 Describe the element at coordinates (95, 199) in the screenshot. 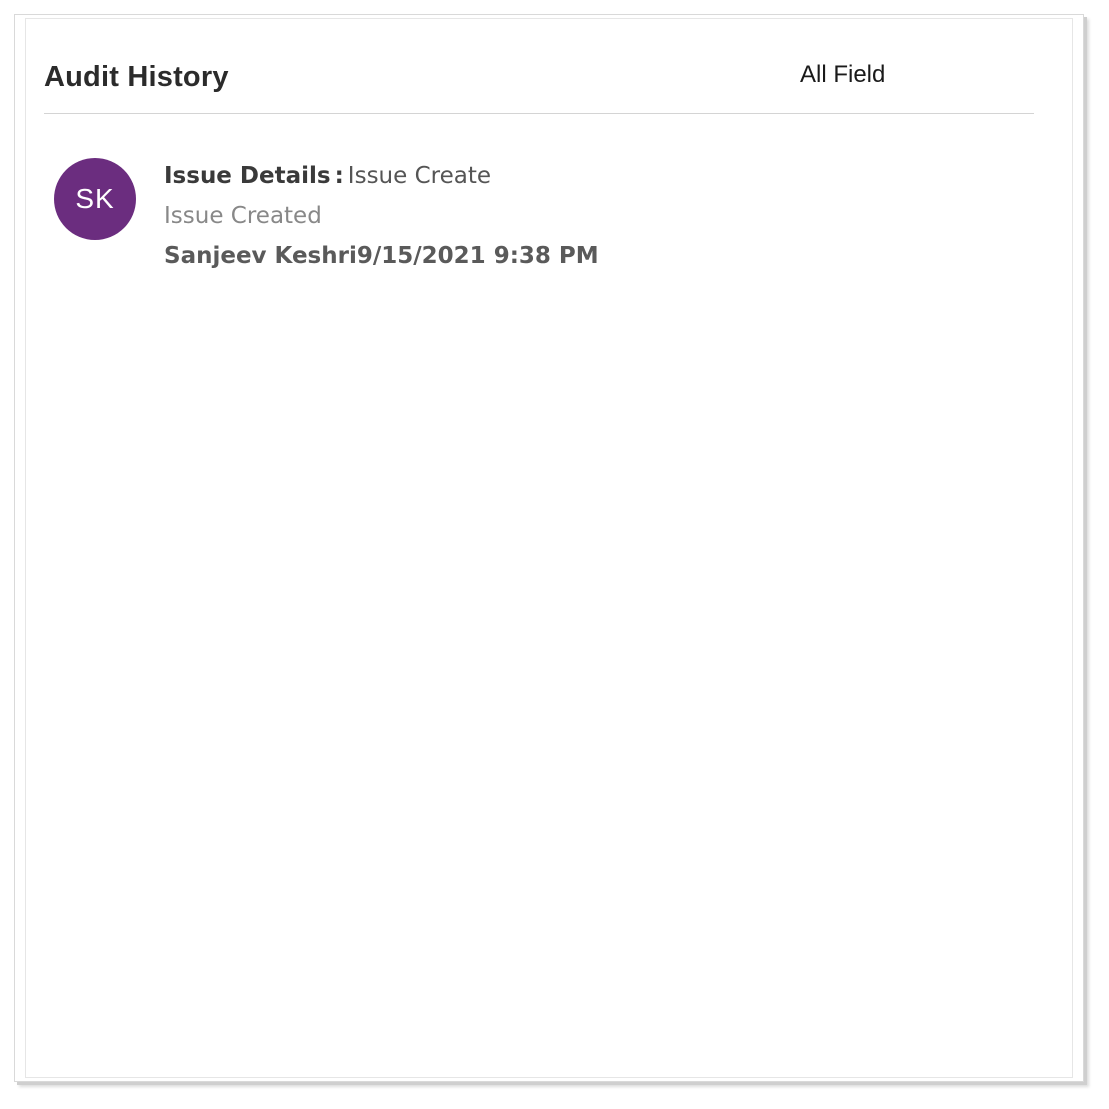

I see `avatar: SK` at that location.